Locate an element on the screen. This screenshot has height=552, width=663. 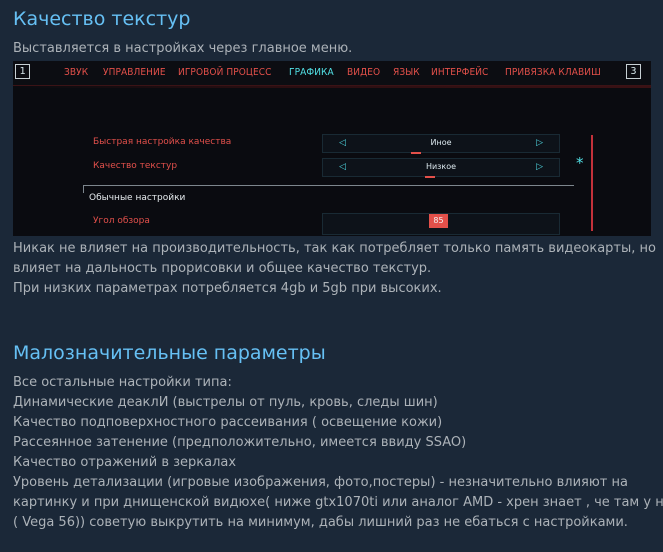
game-tab-graphics: ГРАФИКА is located at coordinates (311, 72).